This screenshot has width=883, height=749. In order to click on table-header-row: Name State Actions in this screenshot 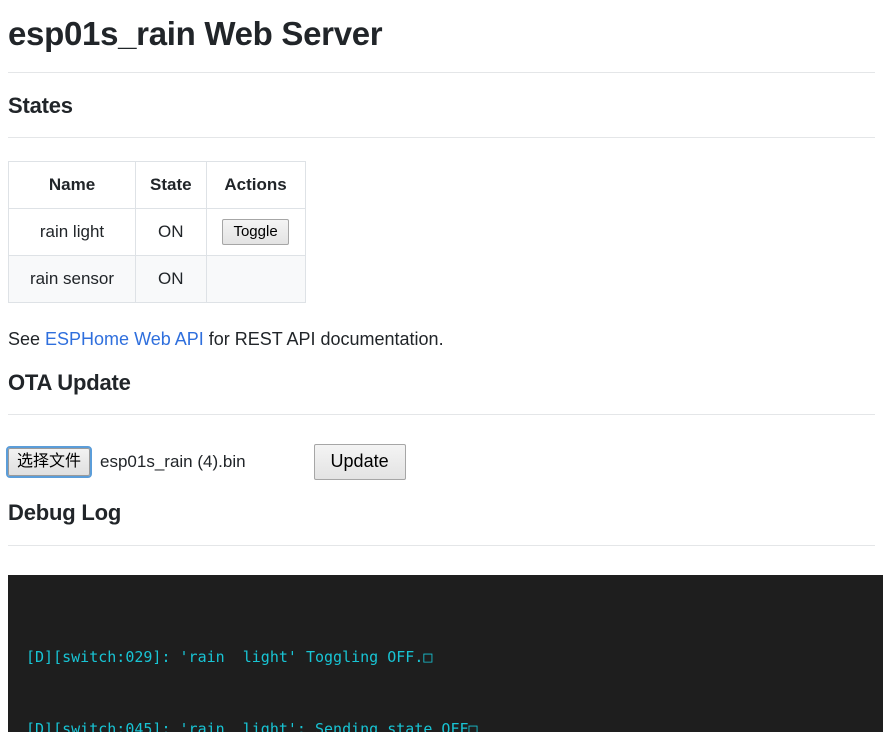, I will do `click(157, 184)`.